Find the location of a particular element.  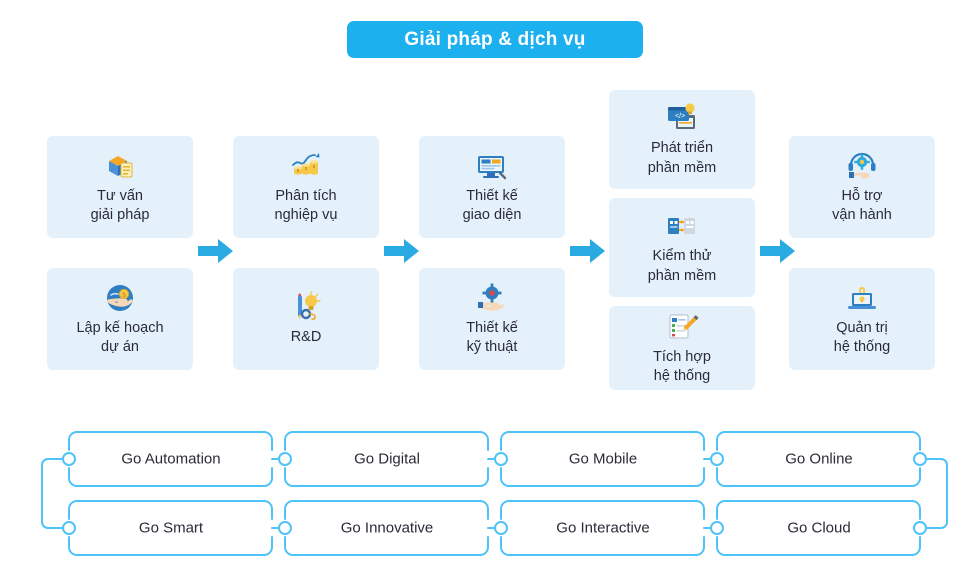

test-transfer-icon is located at coordinates (682, 226).